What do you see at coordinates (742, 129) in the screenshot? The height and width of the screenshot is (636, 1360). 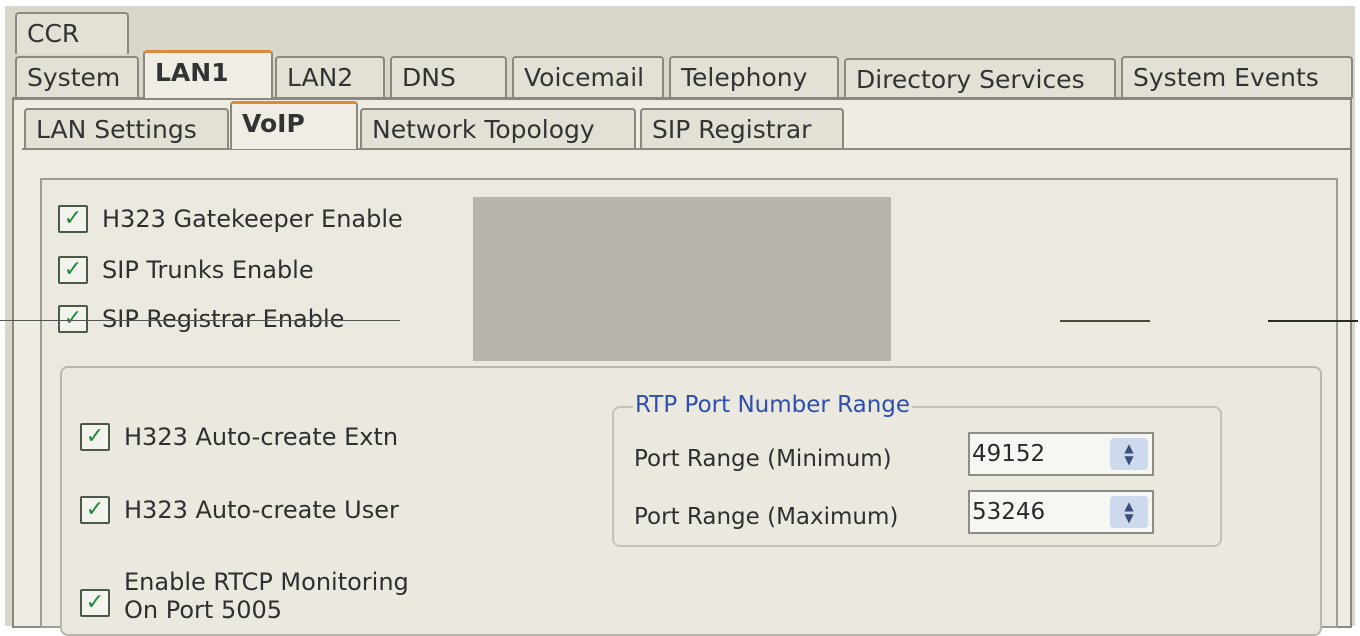 I see `tab-sip-registrar: SIP Registrar` at bounding box center [742, 129].